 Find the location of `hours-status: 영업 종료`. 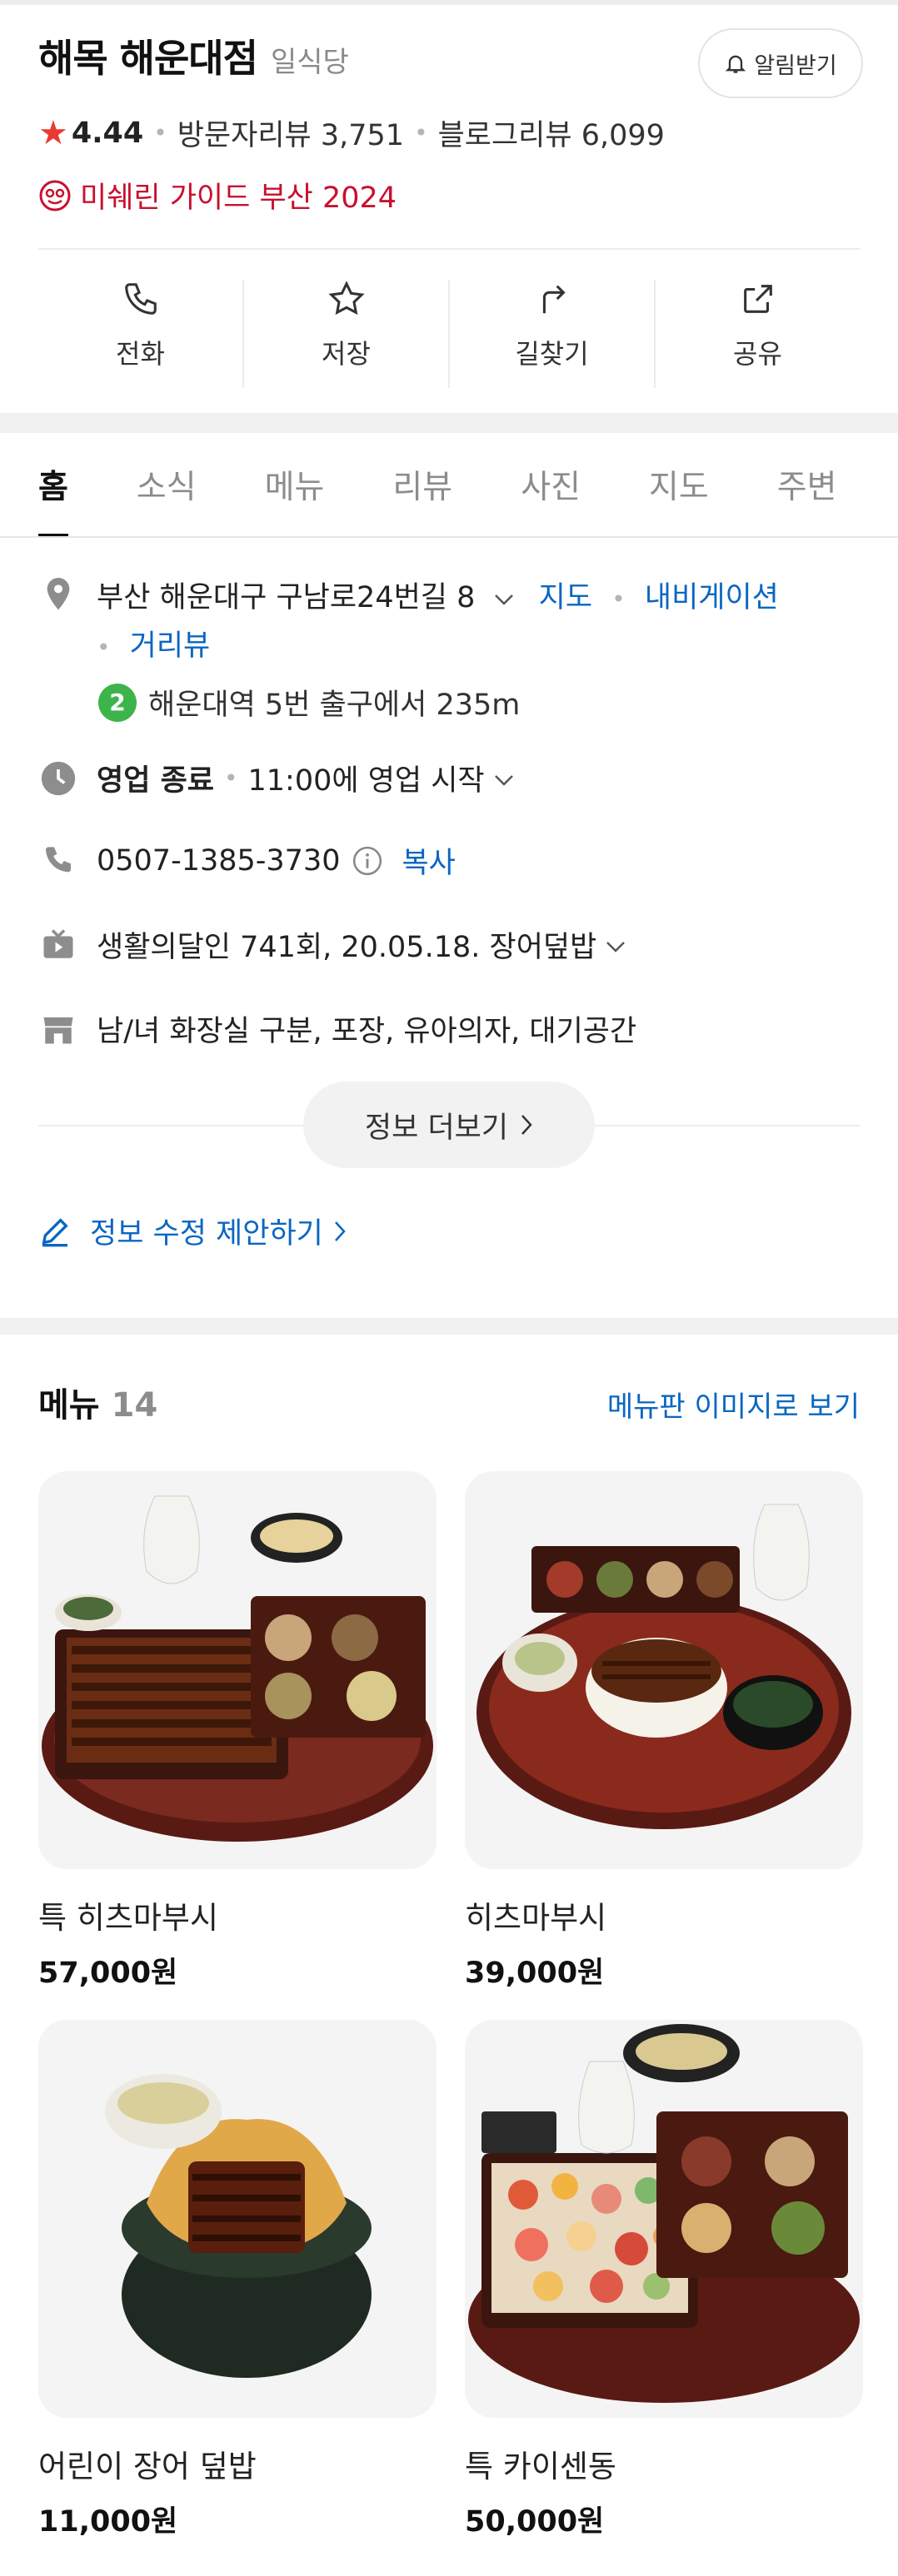

hours-status: 영업 종료 is located at coordinates (155, 781).